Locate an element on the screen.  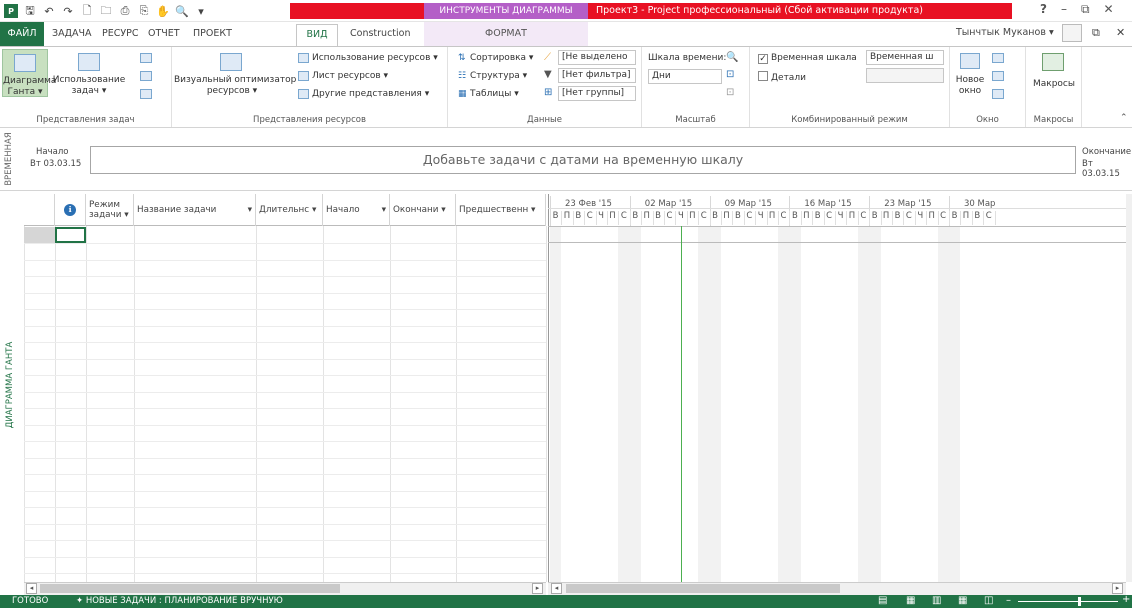
print-preview-icon: 🔍 is located at coordinates (182, 11).